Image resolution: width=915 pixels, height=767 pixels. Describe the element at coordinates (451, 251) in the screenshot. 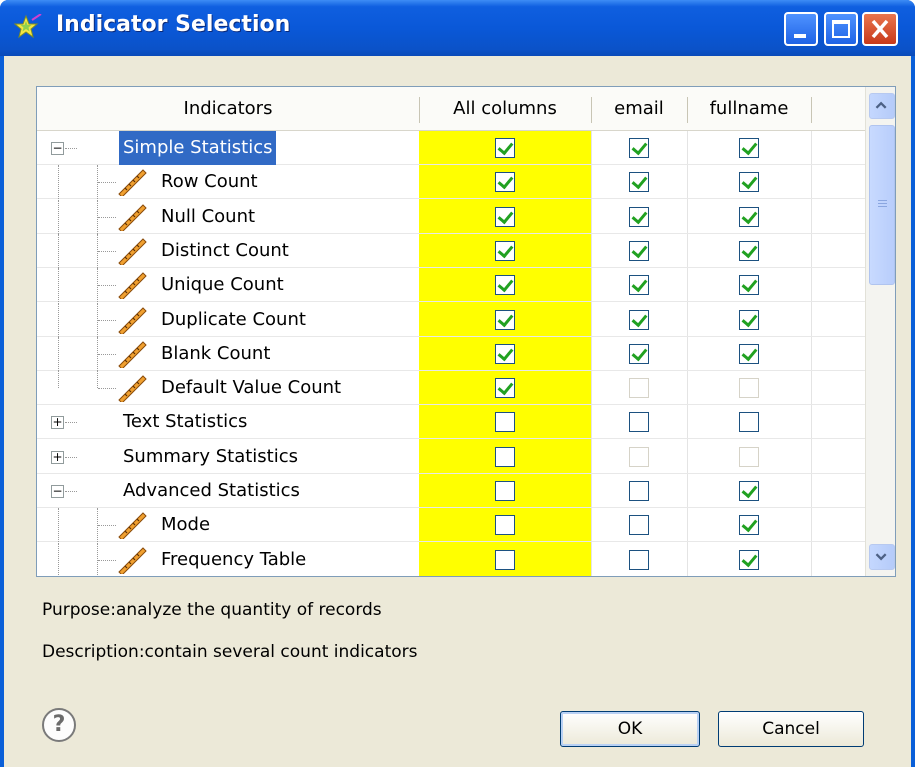

I see `table-row: Distinct Count` at that location.